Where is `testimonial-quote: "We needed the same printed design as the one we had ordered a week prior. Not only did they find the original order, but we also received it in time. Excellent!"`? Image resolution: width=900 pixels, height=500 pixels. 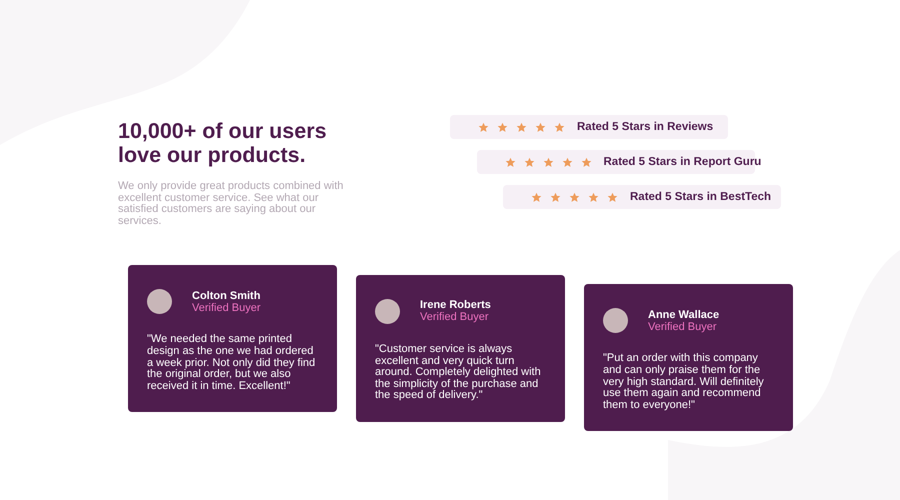
testimonial-quote: "We needed the same printed design as the one we had ordered a week prior. Not only did they find the original order, but we also received it in time. Excellent!" is located at coordinates (231, 363).